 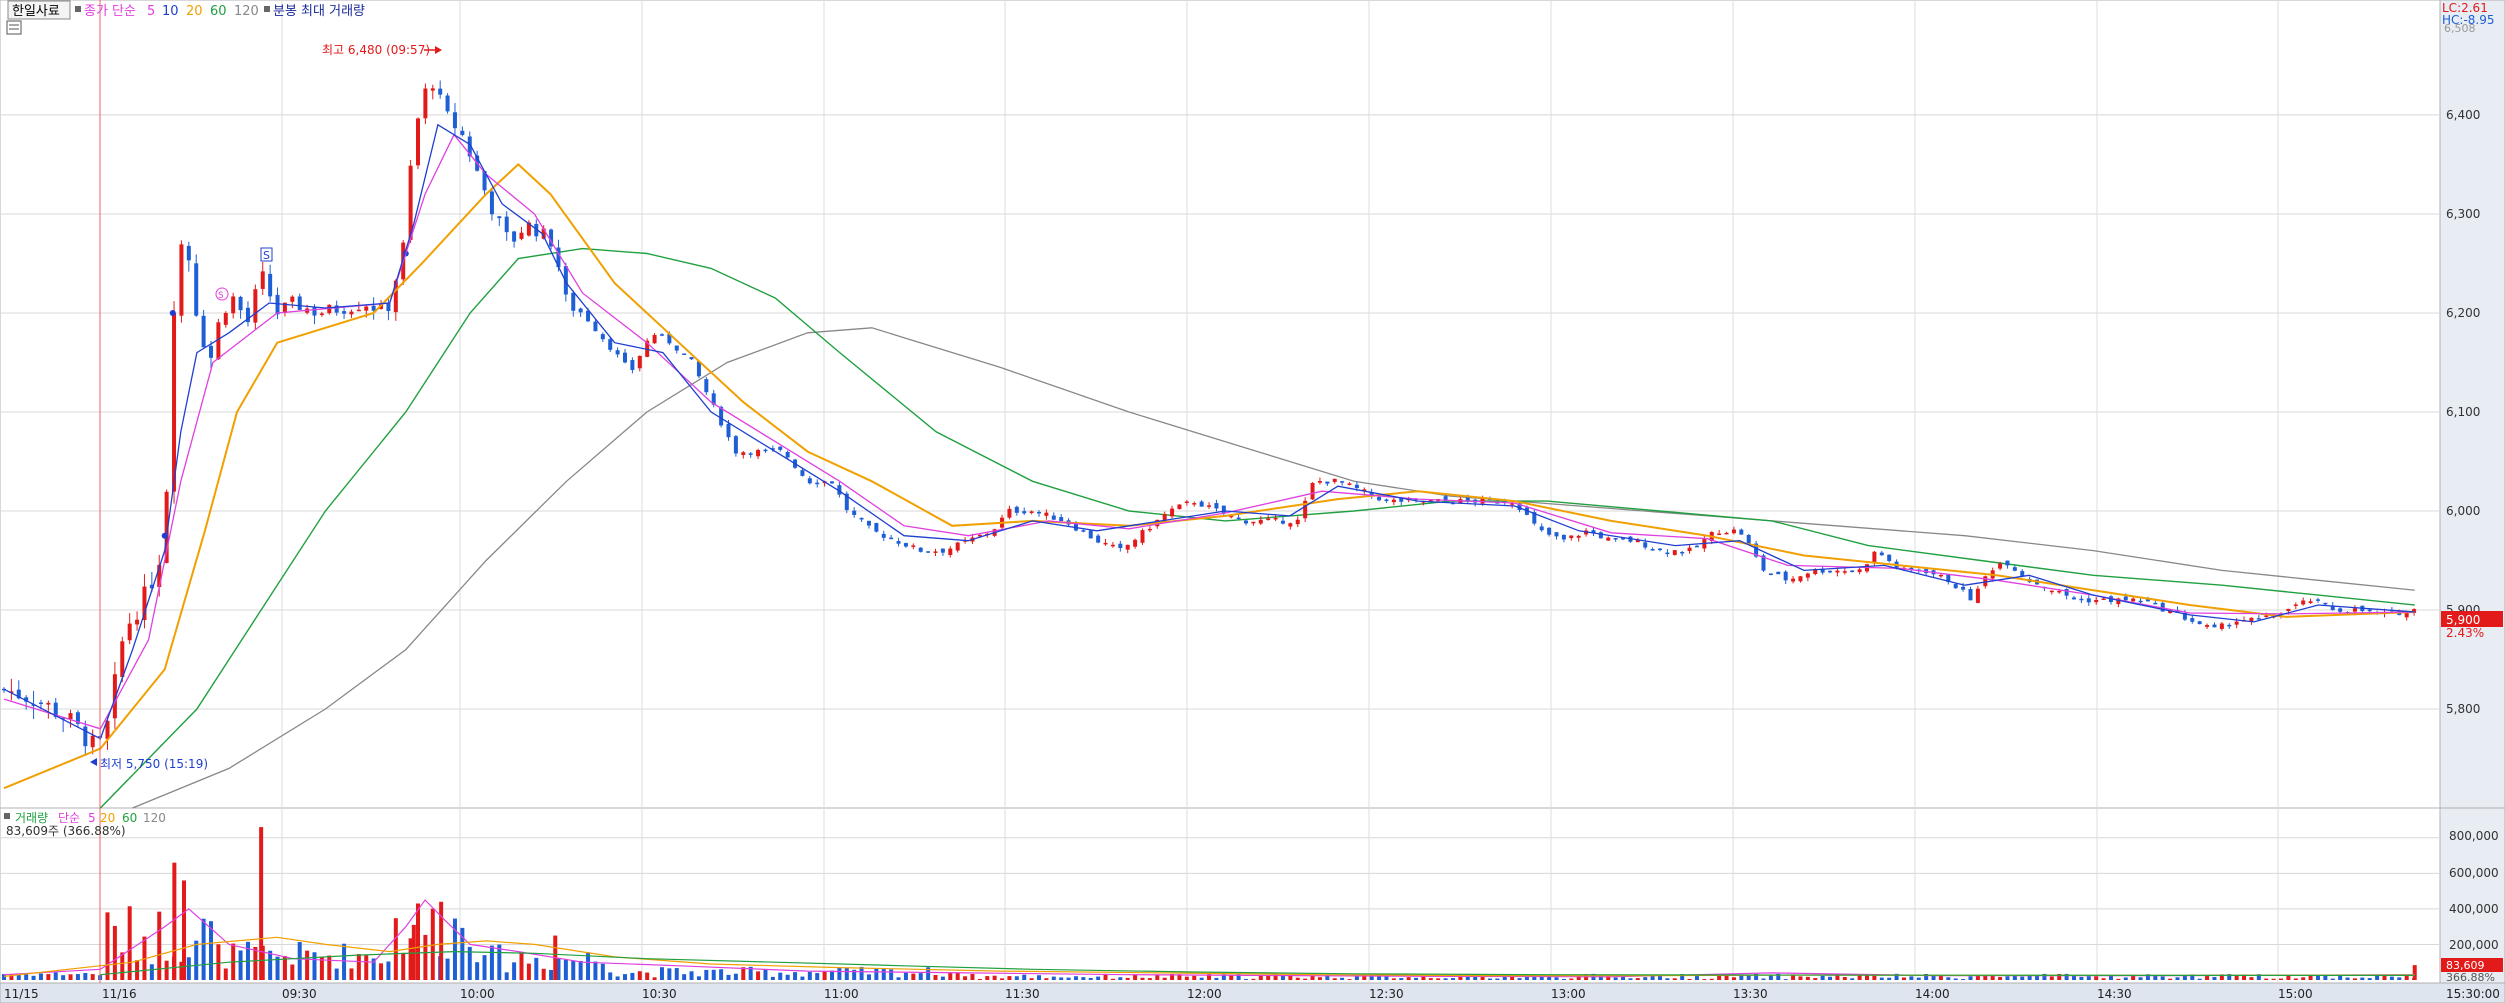 What do you see at coordinates (266, 255) in the screenshot?
I see `signal-marker-text: S` at bounding box center [266, 255].